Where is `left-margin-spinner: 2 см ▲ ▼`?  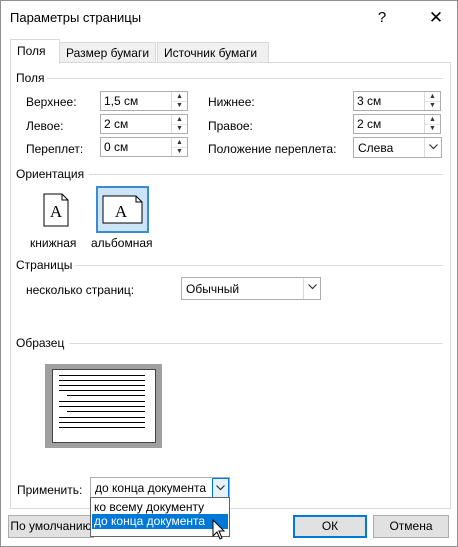
left-margin-spinner: 2 см ▲ ▼ is located at coordinates (144, 124).